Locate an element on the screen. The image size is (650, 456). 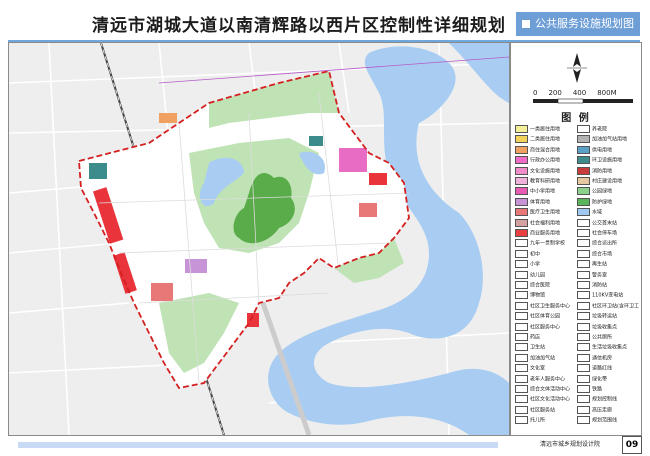
legend-item: 110KV变电站 is located at coordinates (608, 295).